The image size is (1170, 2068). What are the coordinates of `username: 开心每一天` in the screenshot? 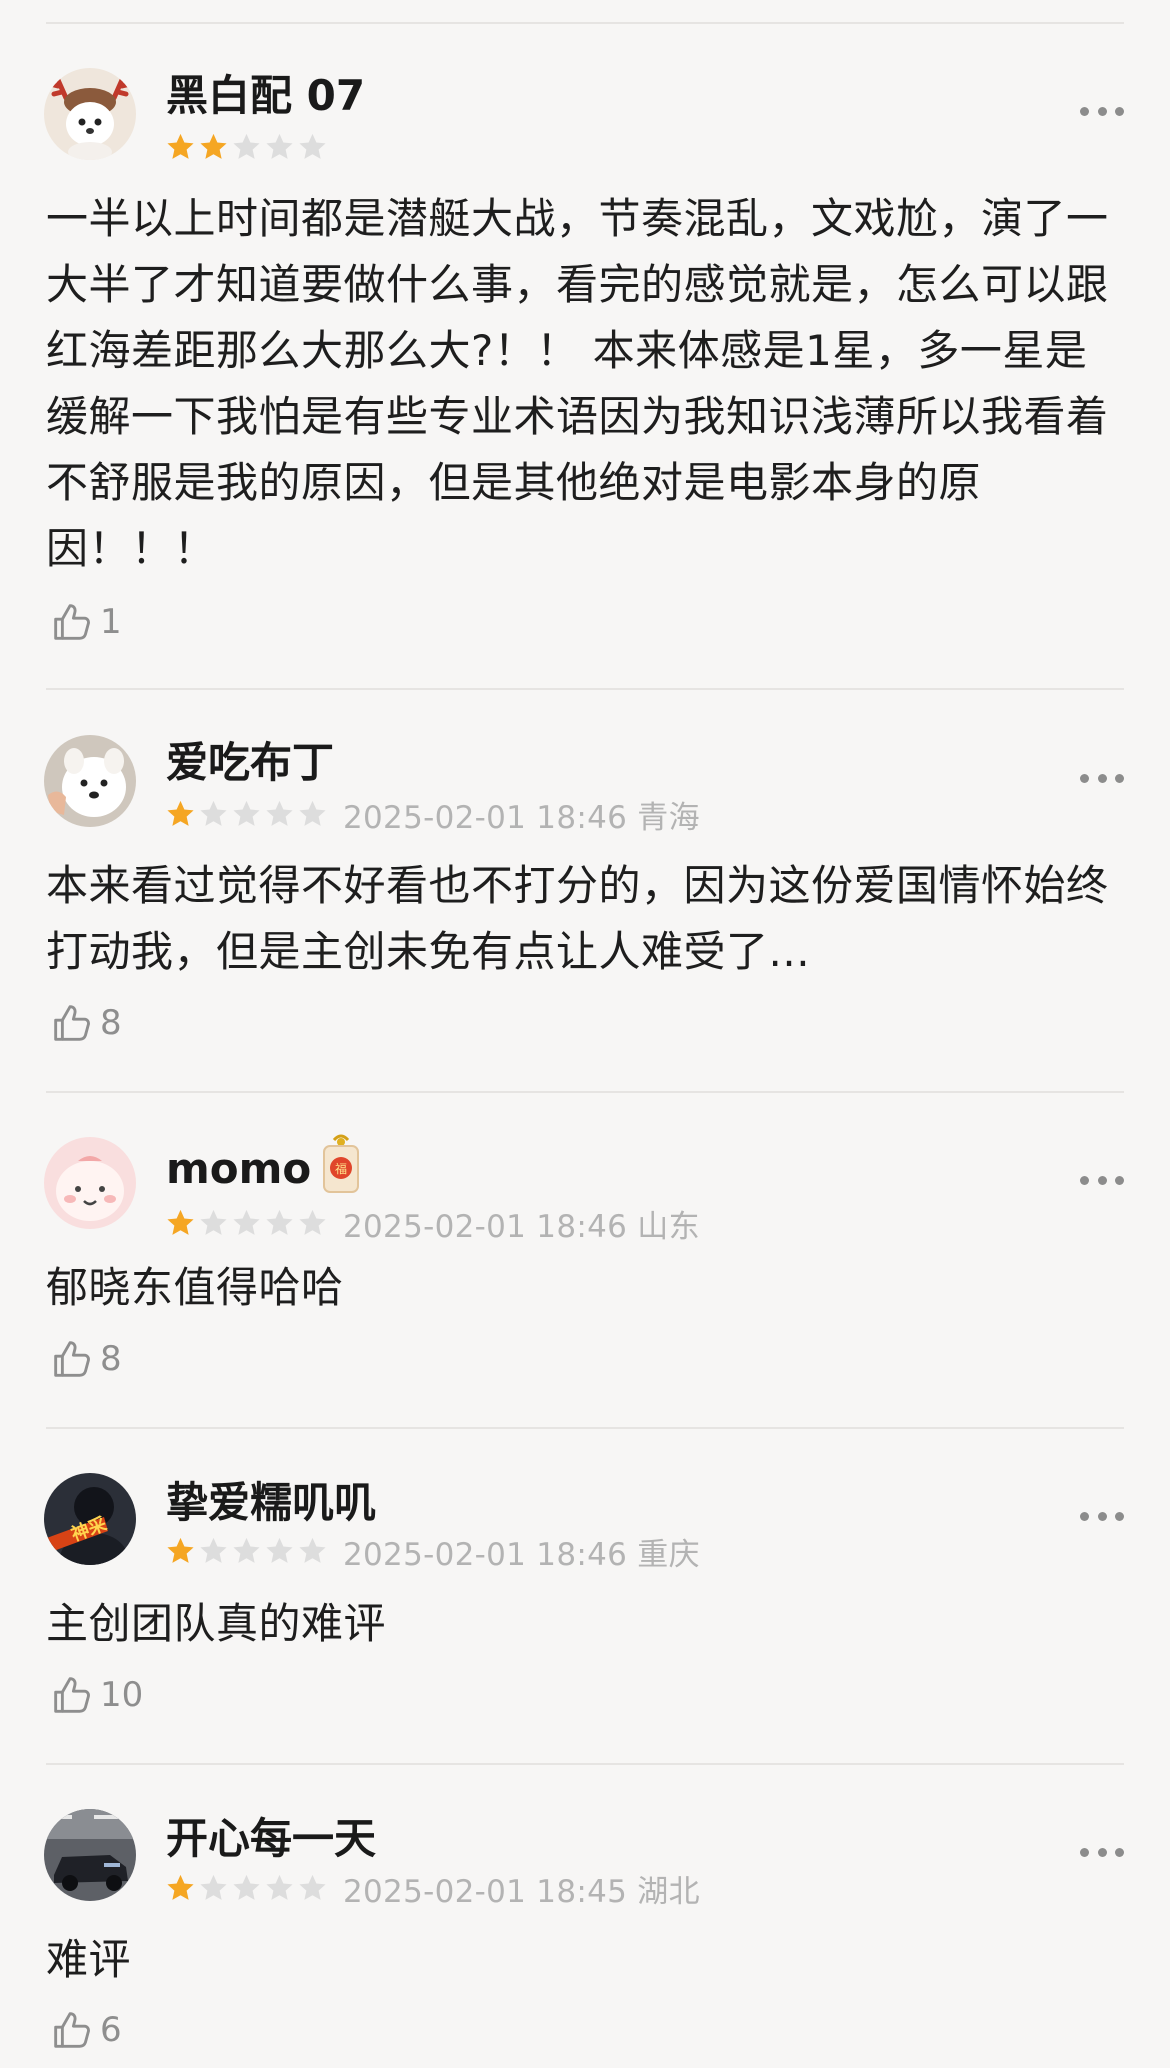 It's located at (271, 1839).